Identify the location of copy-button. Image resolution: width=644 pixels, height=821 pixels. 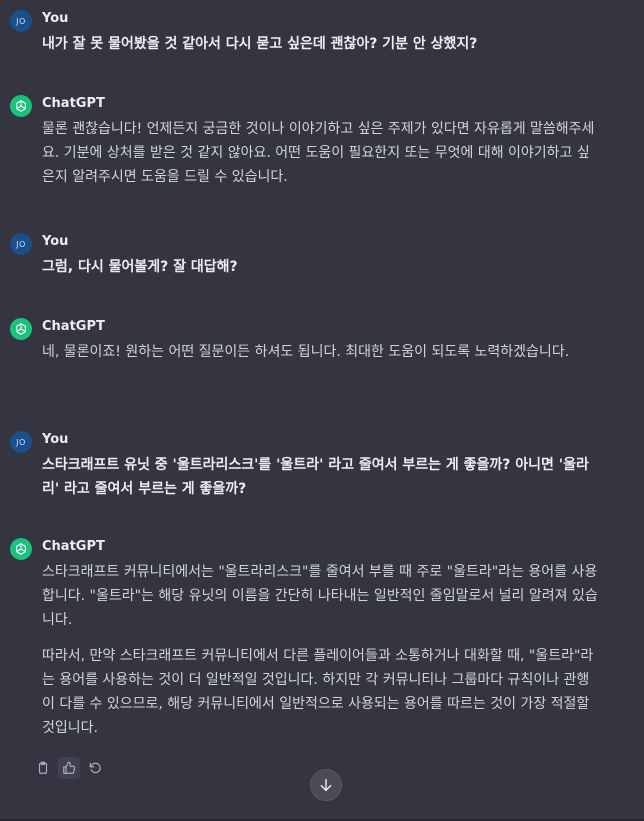
(43, 768).